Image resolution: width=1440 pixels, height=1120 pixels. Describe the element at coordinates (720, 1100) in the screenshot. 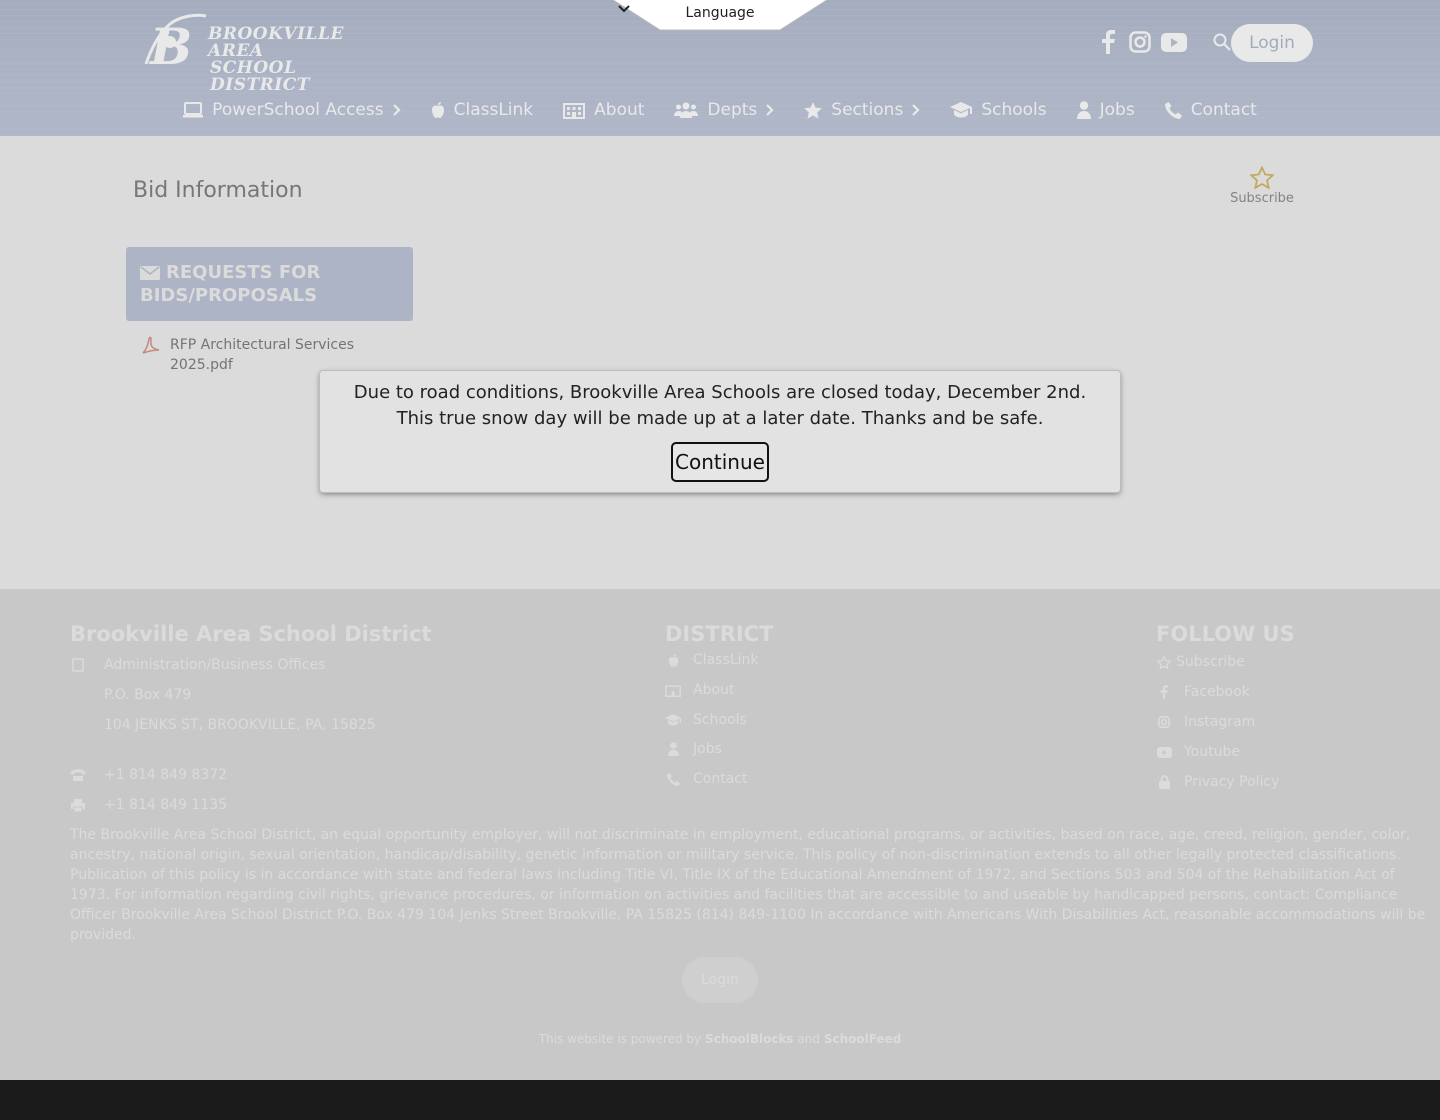

I see `bottom-bar` at that location.